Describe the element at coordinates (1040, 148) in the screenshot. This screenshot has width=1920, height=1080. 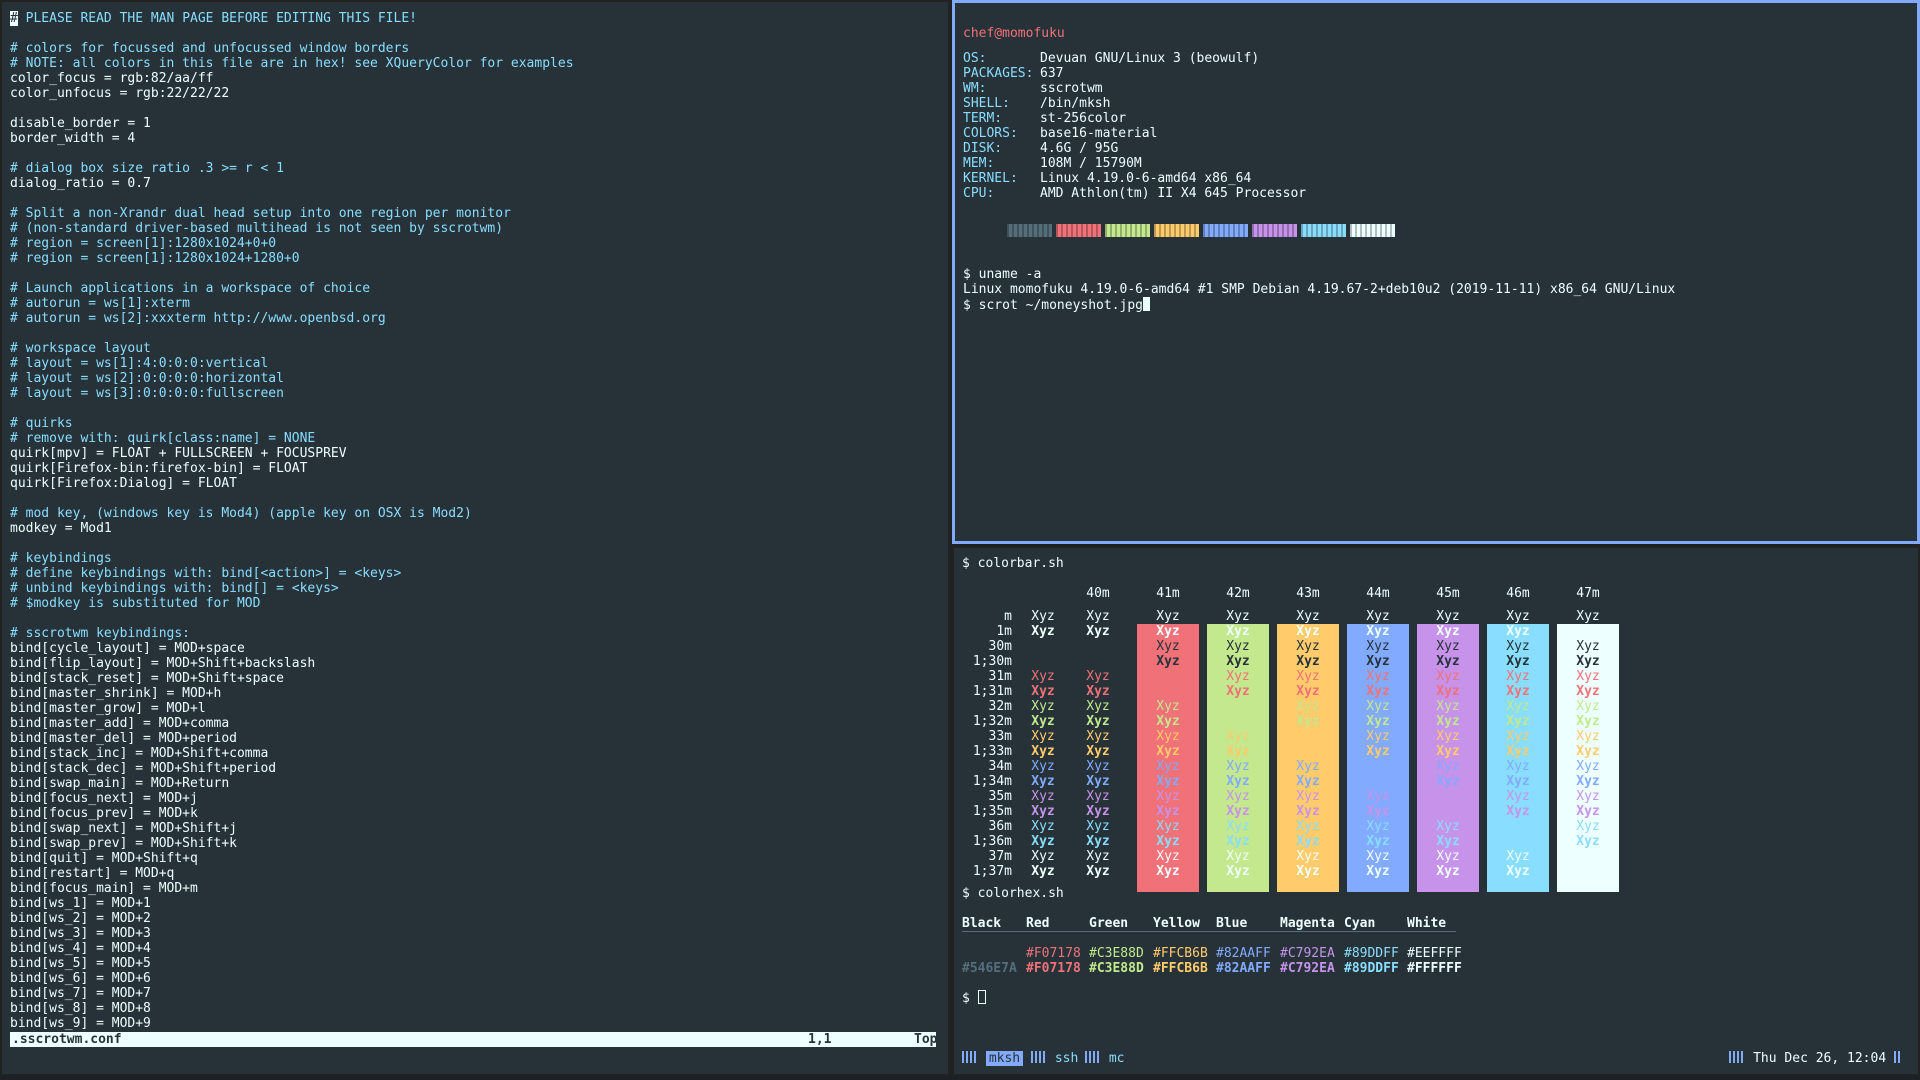
I see `sysinfo-row: DISK: 4.6G / 95G` at that location.